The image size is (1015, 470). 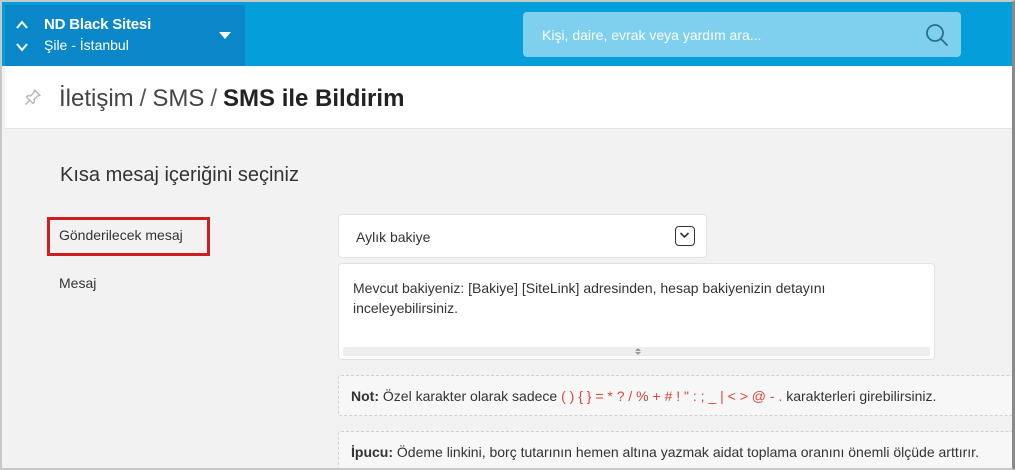 I want to click on resize-grip-icon, so click(x=638, y=351).